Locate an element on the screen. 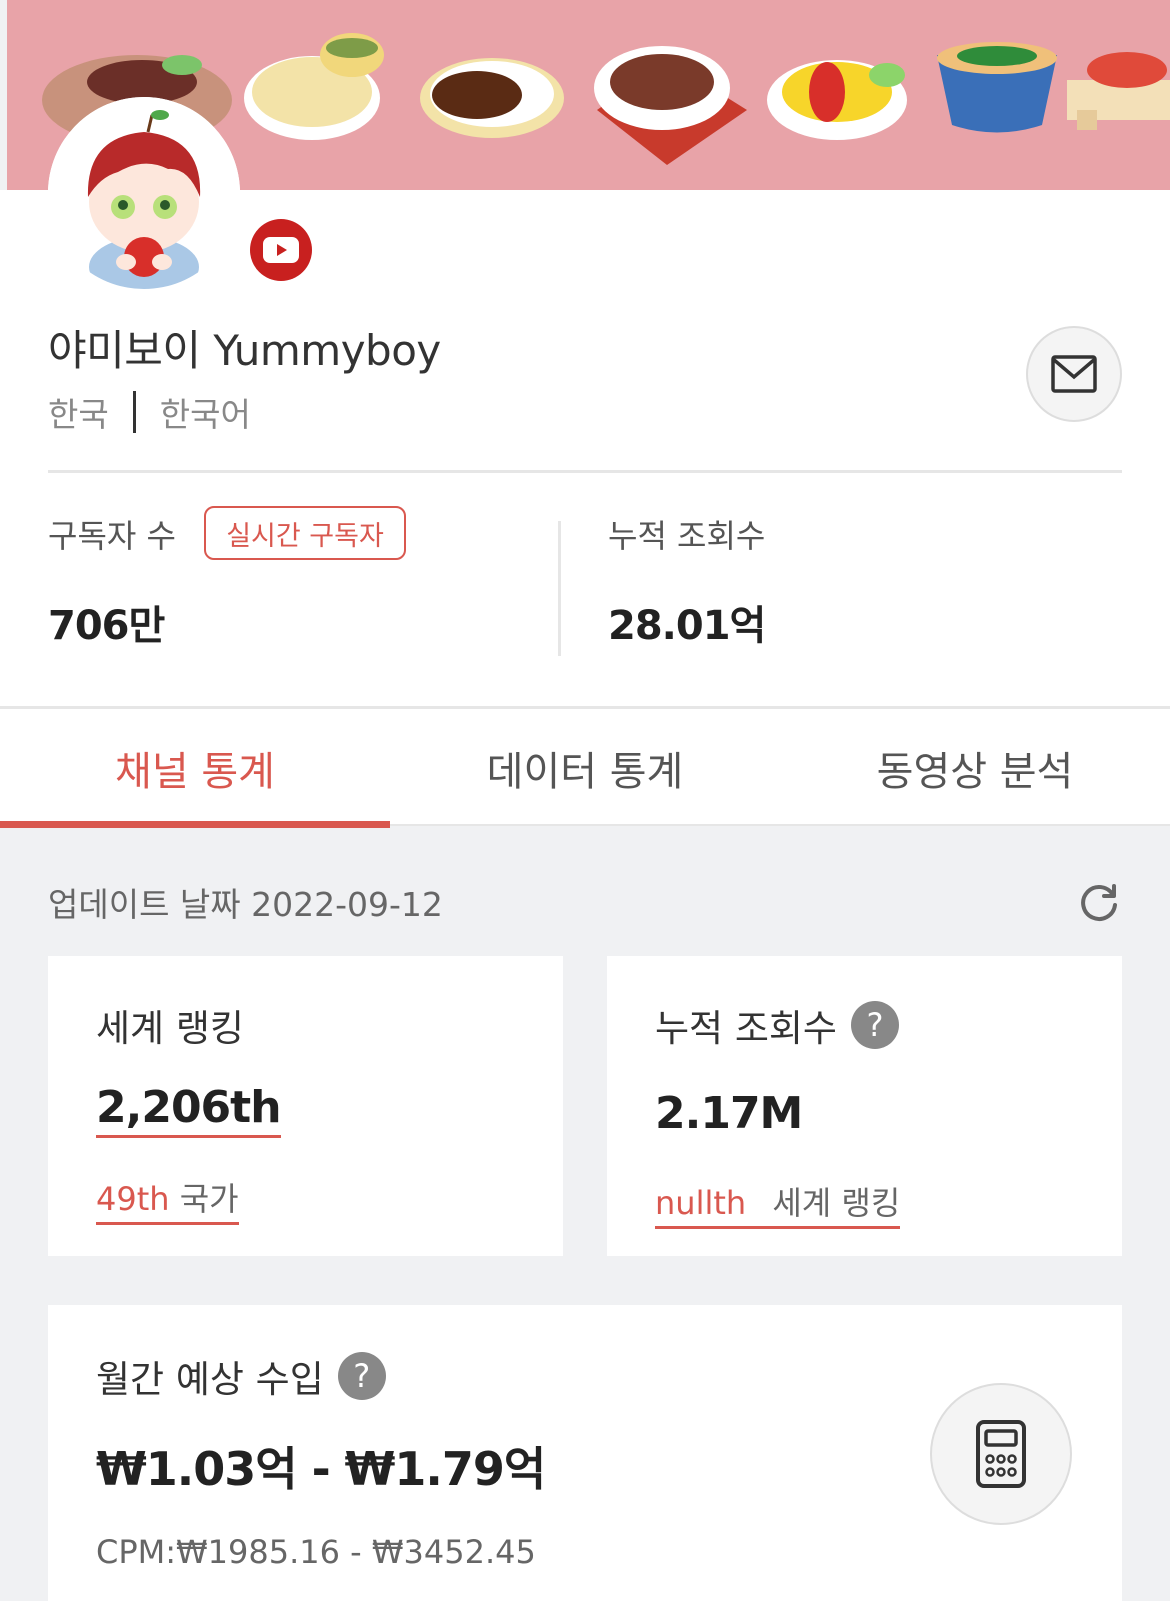 Image resolution: width=1170 pixels, height=1601 pixels. views-world-rank-label: 세계 랭킹 is located at coordinates (836, 1203).